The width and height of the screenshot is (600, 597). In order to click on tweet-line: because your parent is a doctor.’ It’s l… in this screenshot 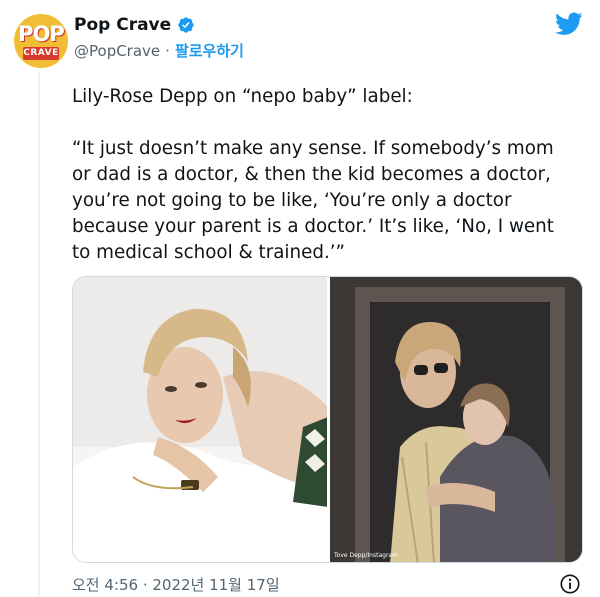, I will do `click(313, 226)`.